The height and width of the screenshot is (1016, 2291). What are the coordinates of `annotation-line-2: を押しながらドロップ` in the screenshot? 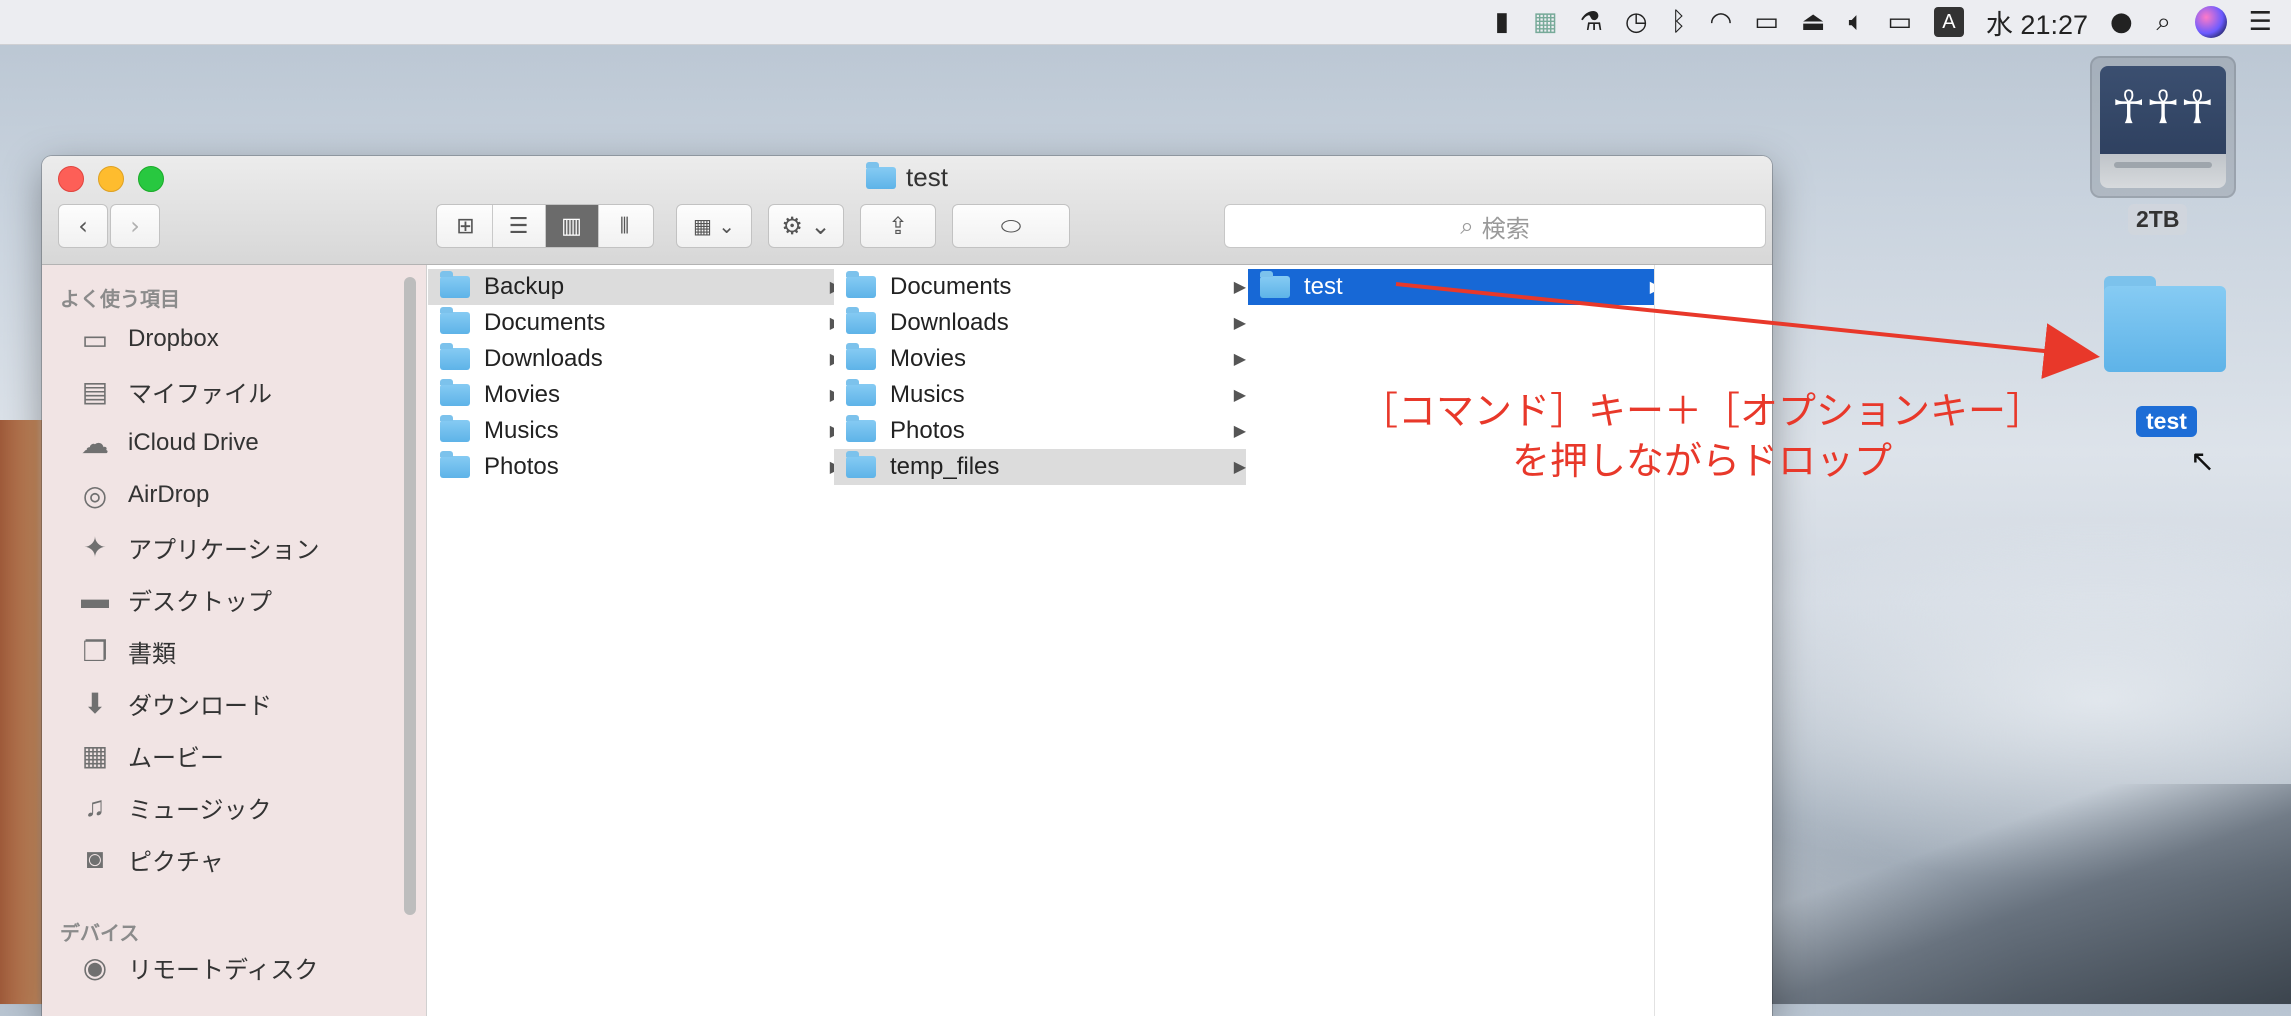 It's located at (1701, 461).